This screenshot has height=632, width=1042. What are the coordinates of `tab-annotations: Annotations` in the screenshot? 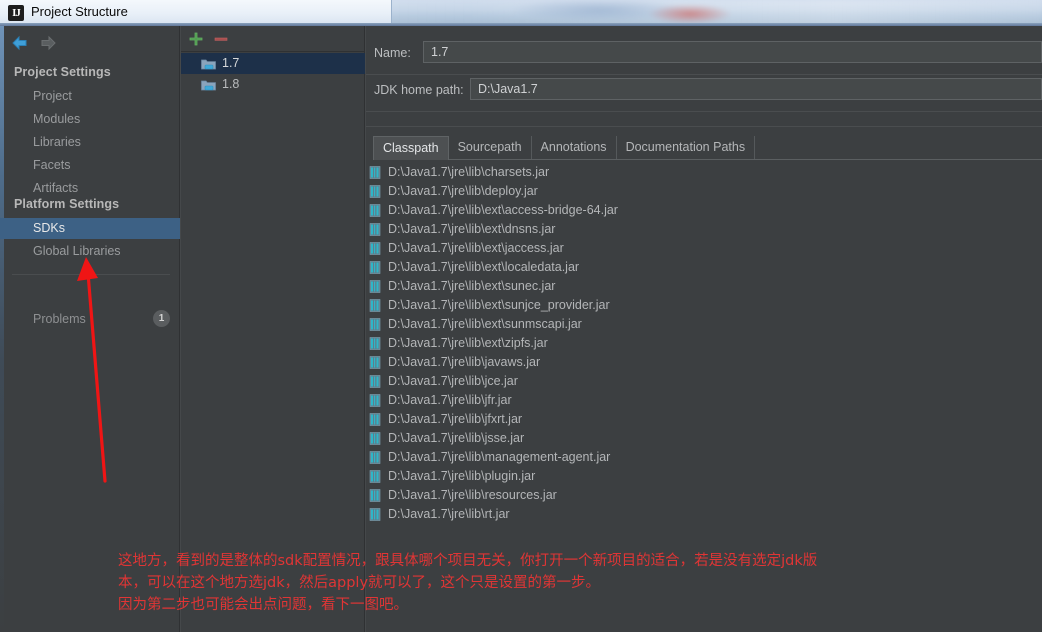 It's located at (574, 147).